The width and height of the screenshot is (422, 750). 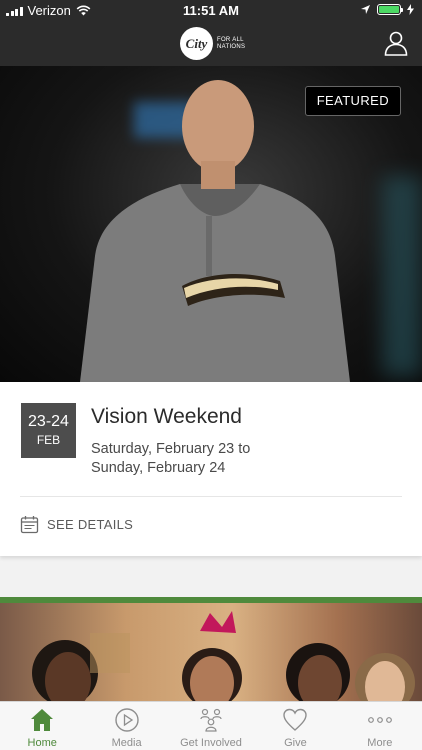 What do you see at coordinates (295, 719) in the screenshot?
I see `heart-icon` at bounding box center [295, 719].